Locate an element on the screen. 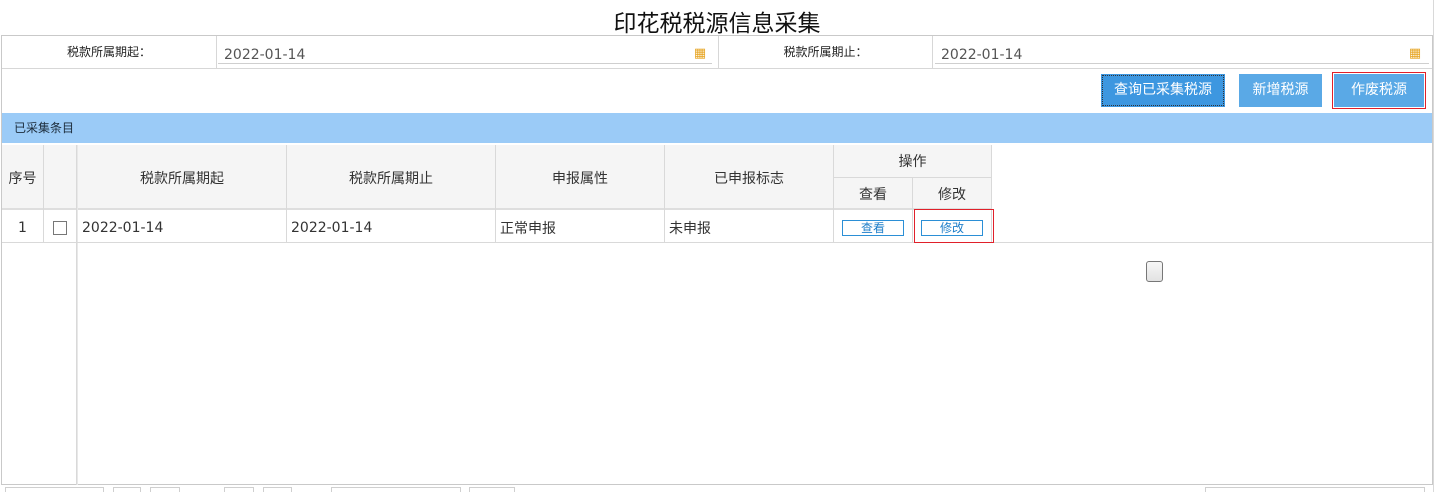 The image size is (1452, 492). header-edit: 修改 is located at coordinates (952, 195).